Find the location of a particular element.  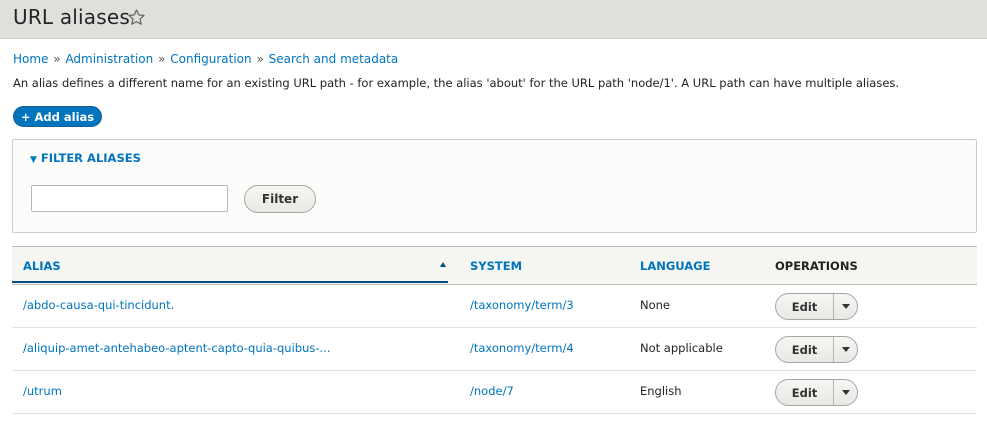

add-alias-button: + Add alias is located at coordinates (57, 116).